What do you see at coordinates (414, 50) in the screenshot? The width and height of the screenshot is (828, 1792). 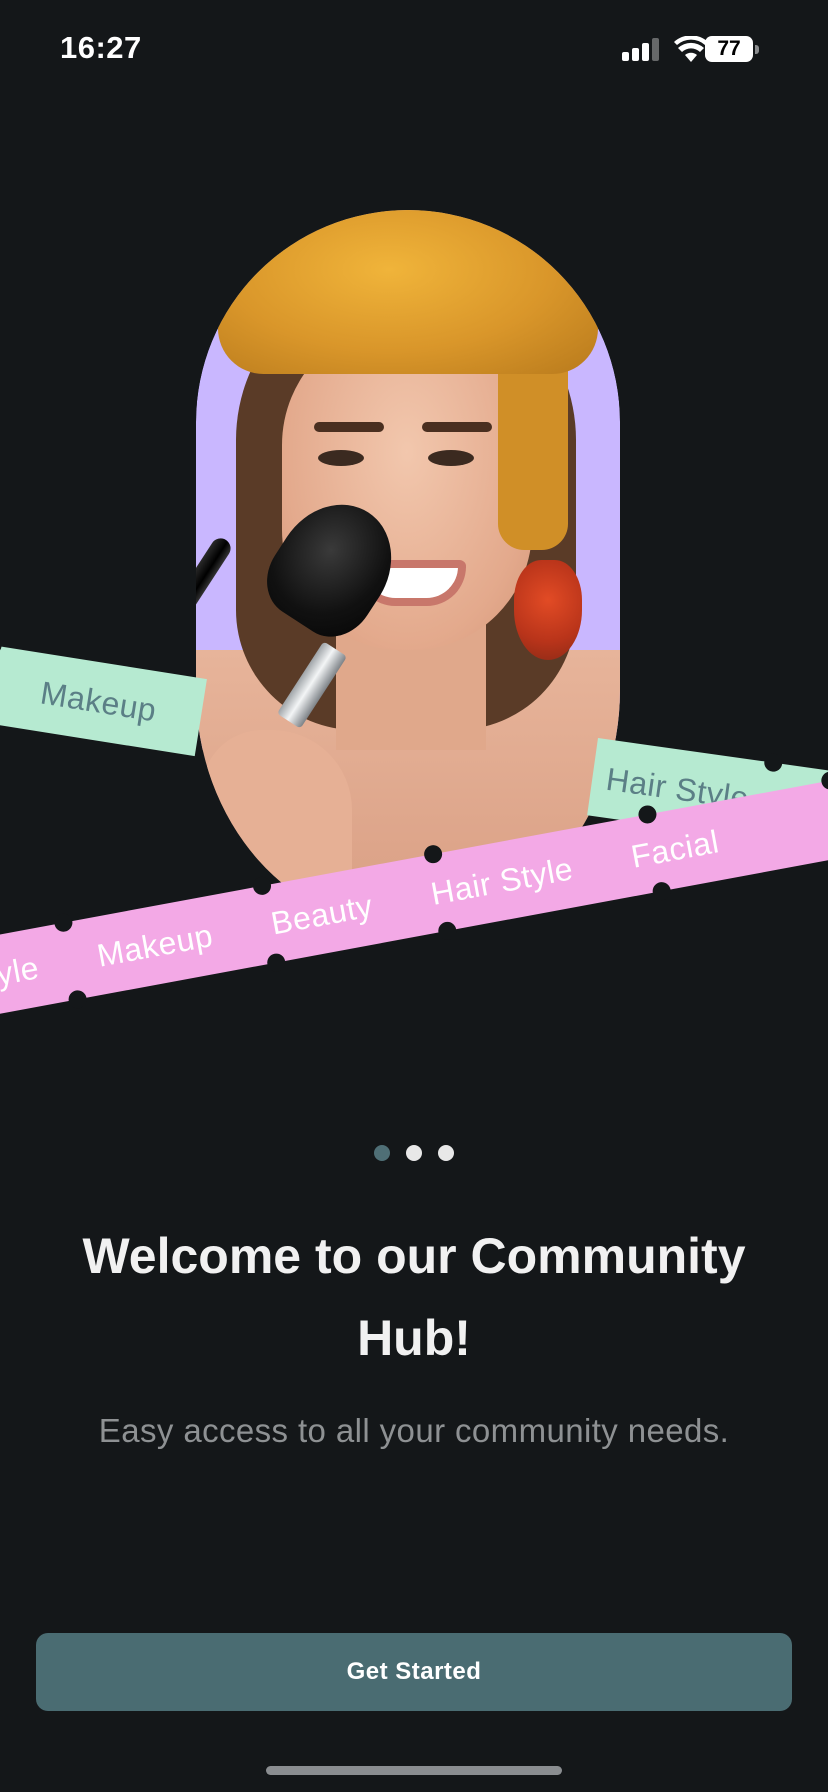 I see `status-bar: 16:27 77` at bounding box center [414, 50].